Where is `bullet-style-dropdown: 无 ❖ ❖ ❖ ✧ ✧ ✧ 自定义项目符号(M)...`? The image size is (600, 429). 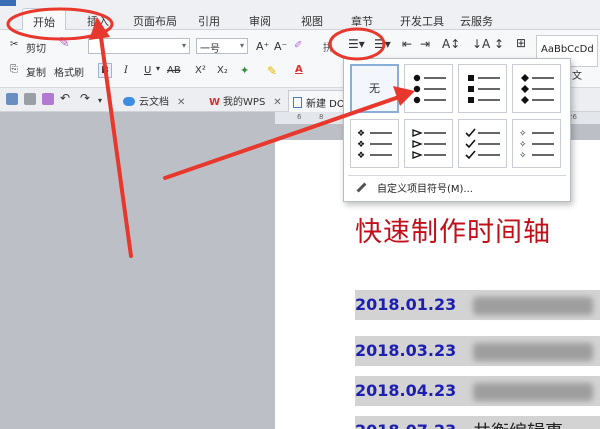 bullet-style-dropdown: 无 ❖ ❖ ❖ ✧ ✧ ✧ 自定义项目符号(M)... is located at coordinates (457, 130).